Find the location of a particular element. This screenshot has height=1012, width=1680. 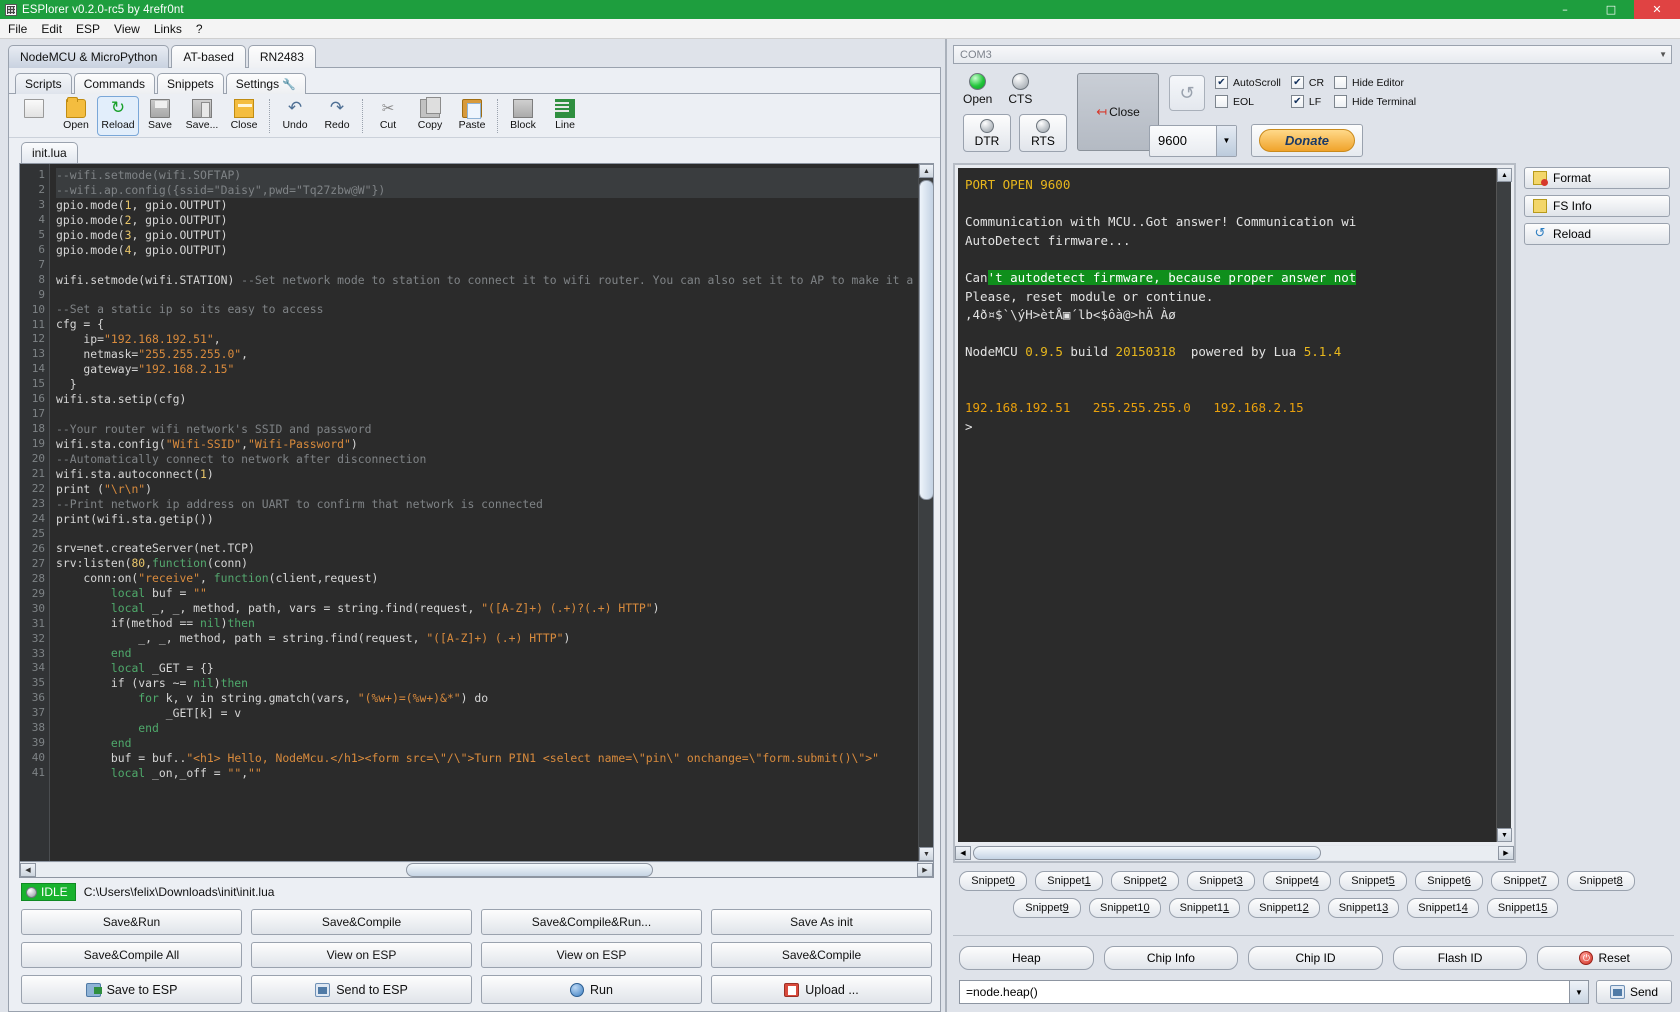

terminal-horizontal-scrollbar: ◀ ▶ is located at coordinates (1234, 853).